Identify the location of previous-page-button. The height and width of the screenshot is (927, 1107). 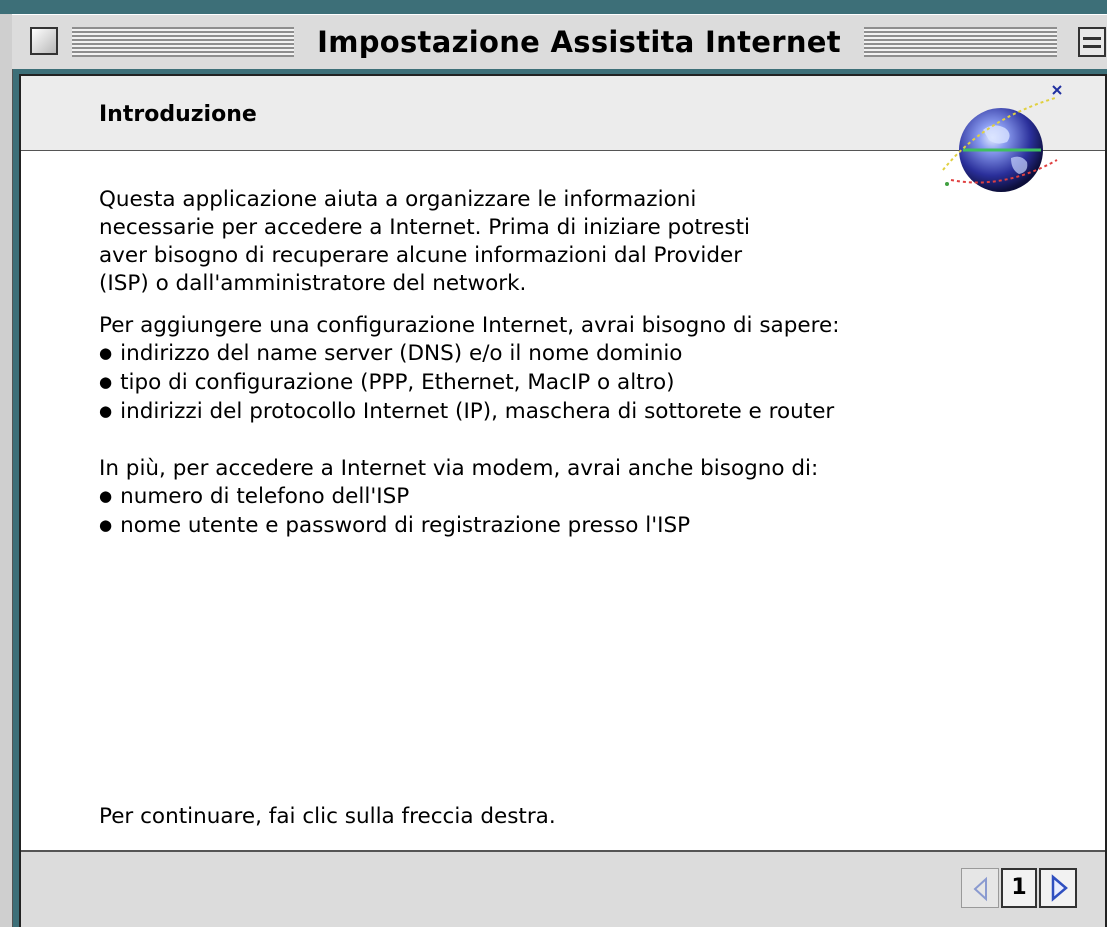
(980, 888).